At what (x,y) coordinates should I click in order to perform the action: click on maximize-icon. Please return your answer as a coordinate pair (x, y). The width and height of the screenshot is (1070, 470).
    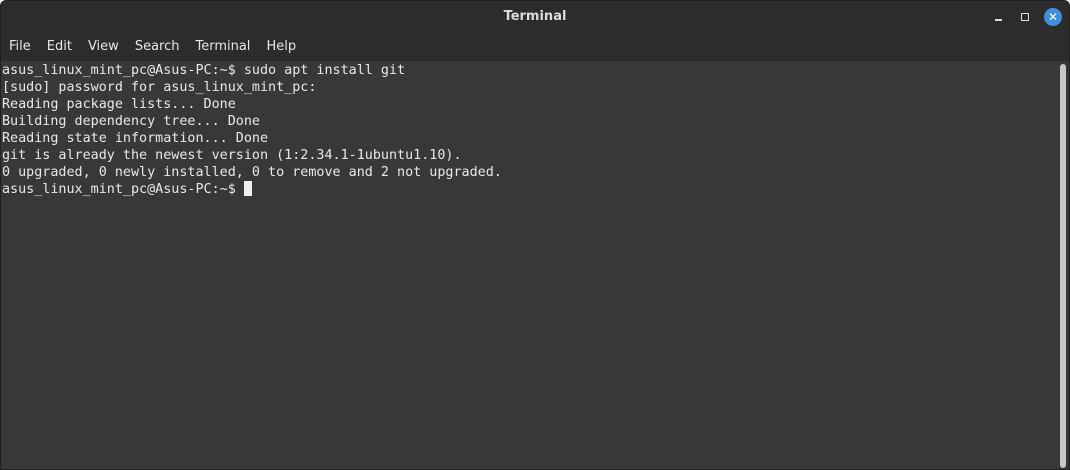
    Looking at the image, I should click on (1025, 17).